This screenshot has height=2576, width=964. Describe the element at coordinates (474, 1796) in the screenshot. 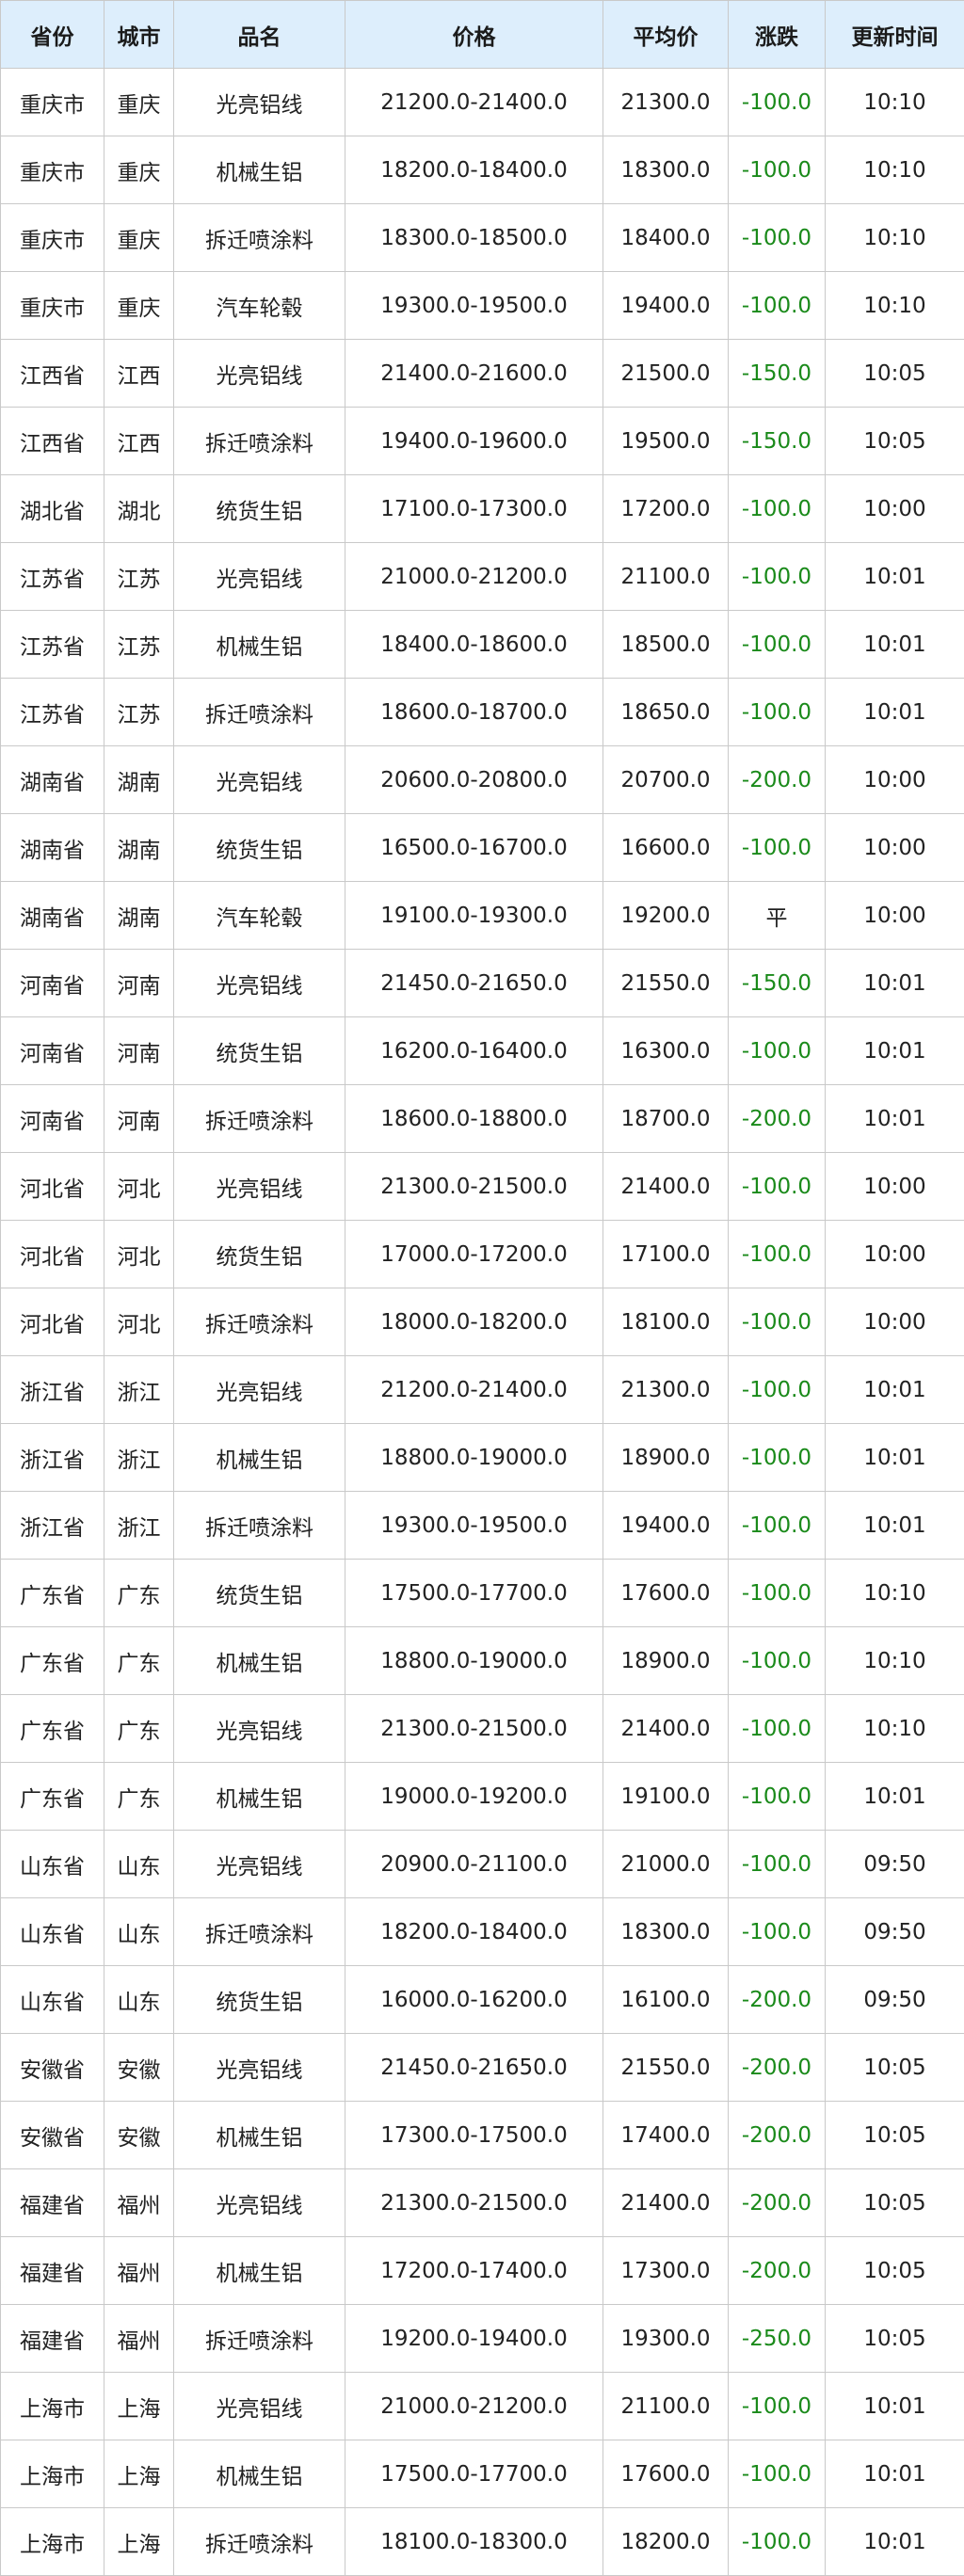

I see `cell-price: 19000.0-19200.0` at that location.